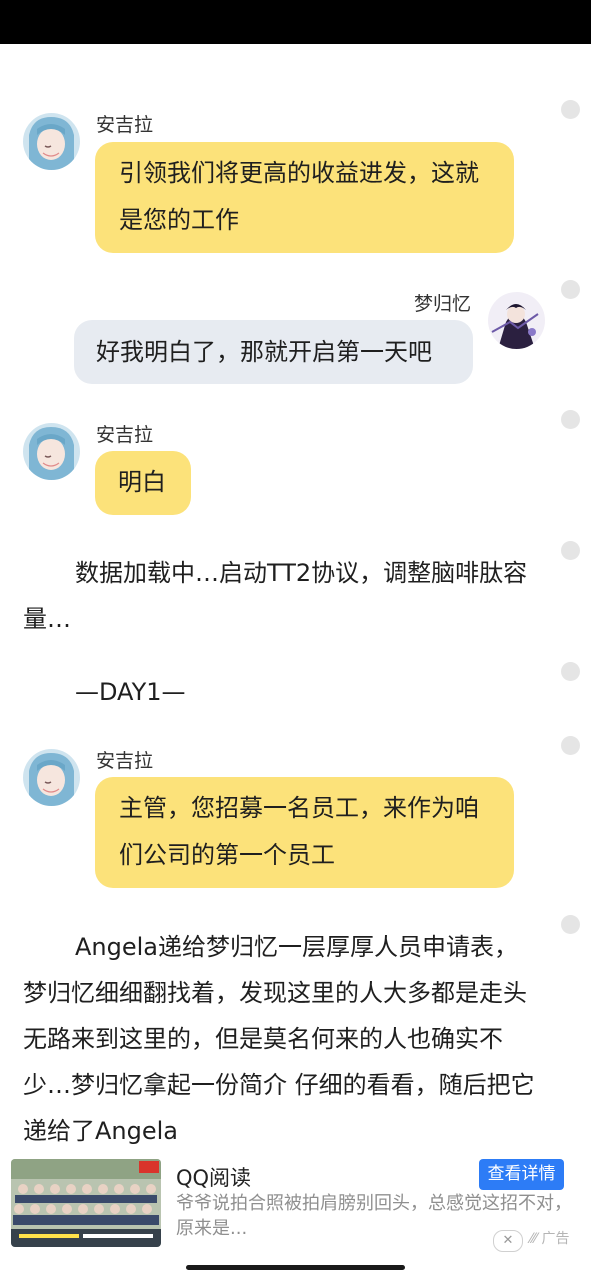 This screenshot has height=1280, width=591. Describe the element at coordinates (536, 1239) in the screenshot. I see `ad-logo-icon: ⁄⁄⁄` at that location.